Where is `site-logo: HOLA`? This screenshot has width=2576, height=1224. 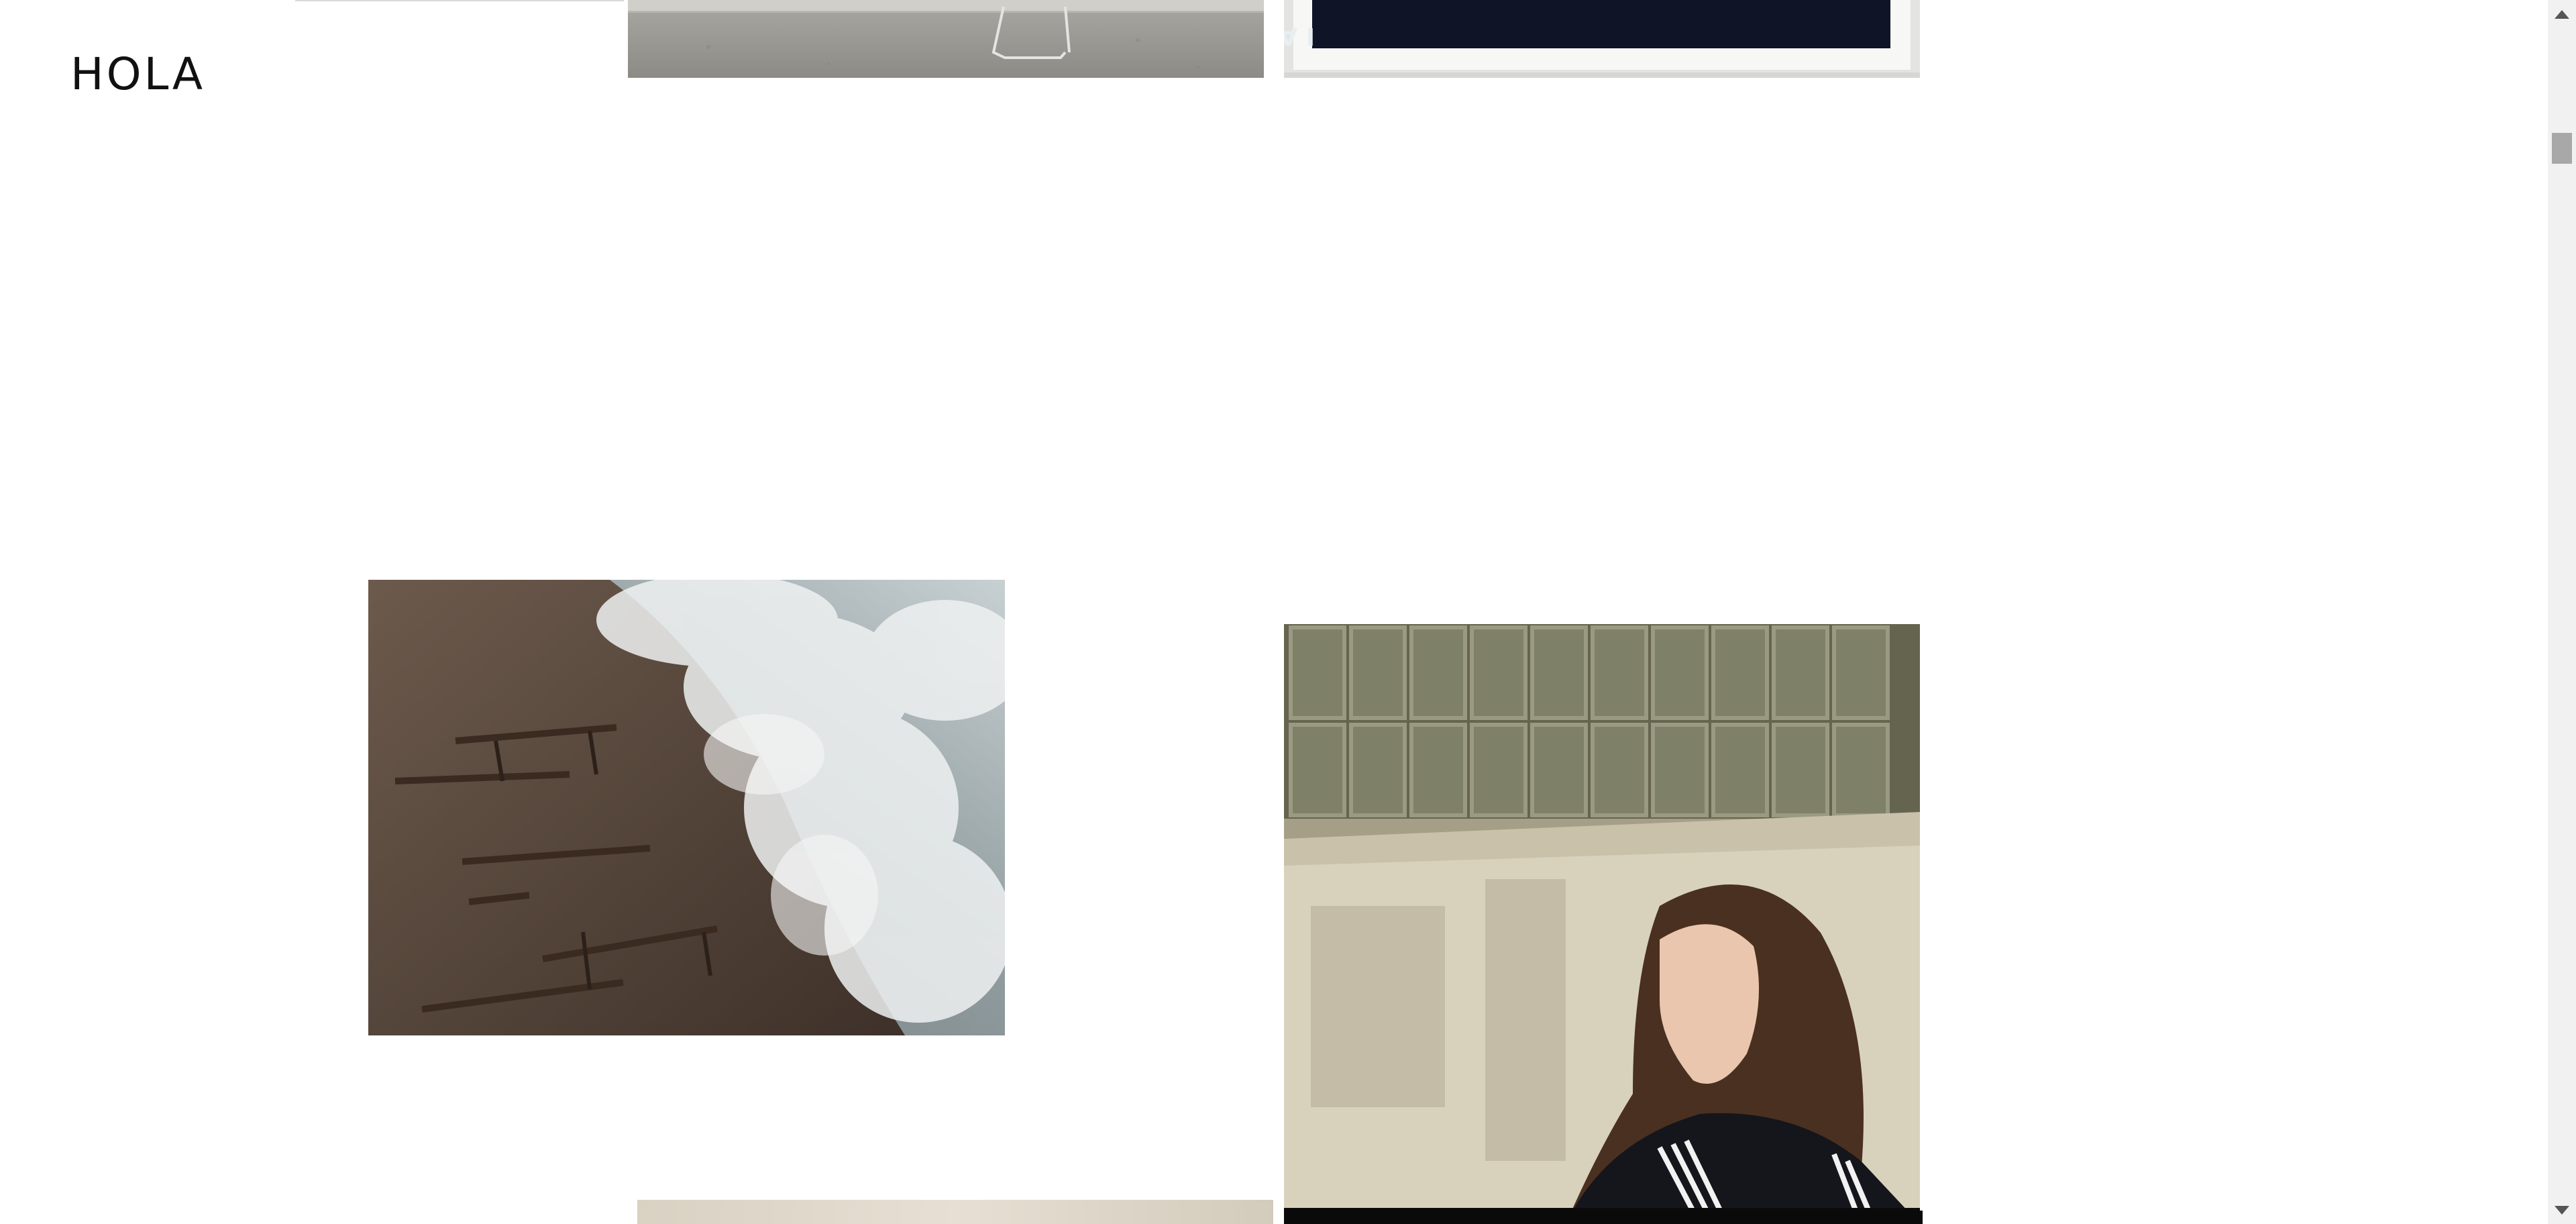 site-logo: HOLA is located at coordinates (137, 74).